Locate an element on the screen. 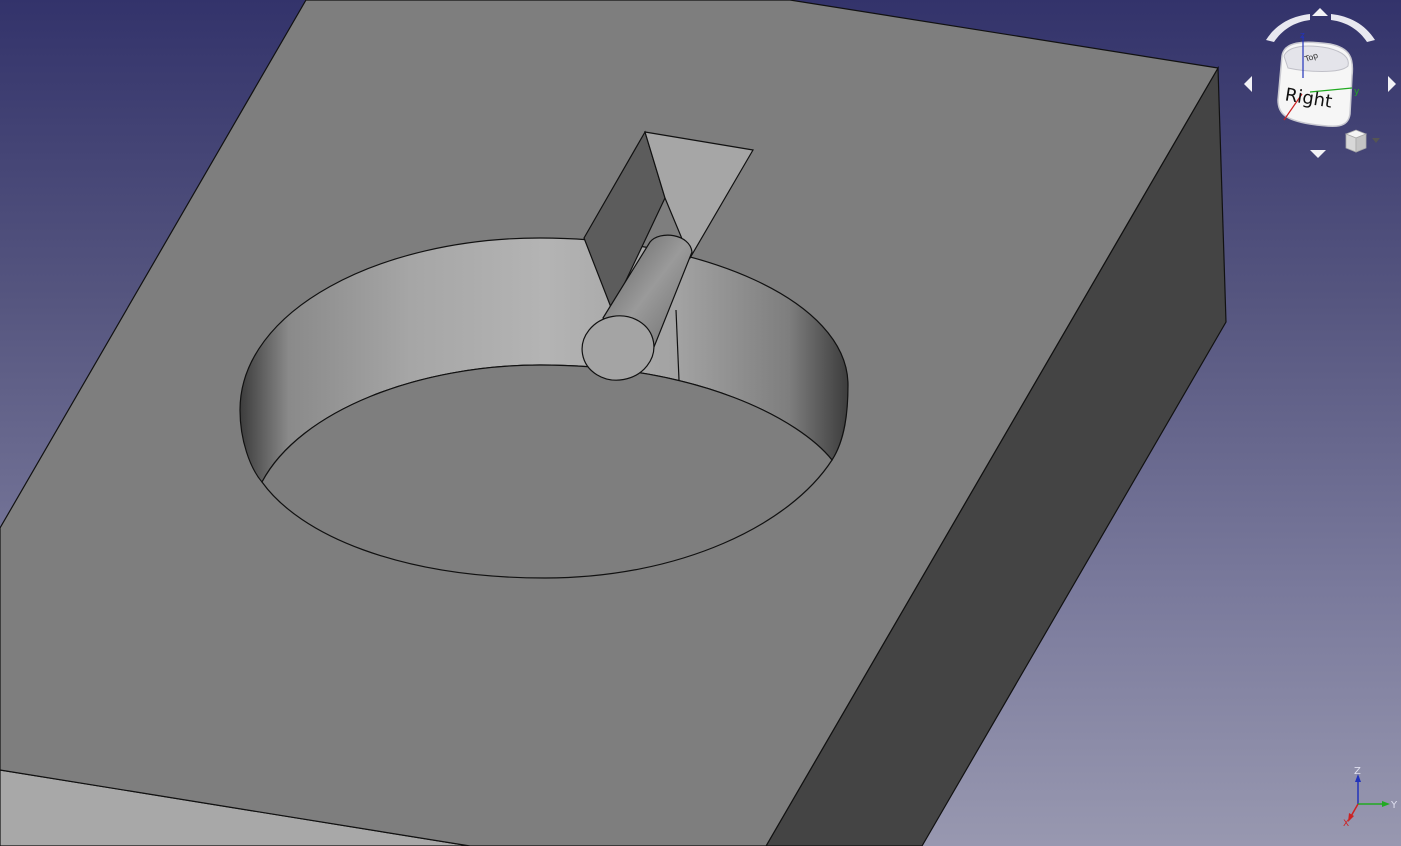 This screenshot has width=1401, height=846. cube-menu-button is located at coordinates (1363, 141).